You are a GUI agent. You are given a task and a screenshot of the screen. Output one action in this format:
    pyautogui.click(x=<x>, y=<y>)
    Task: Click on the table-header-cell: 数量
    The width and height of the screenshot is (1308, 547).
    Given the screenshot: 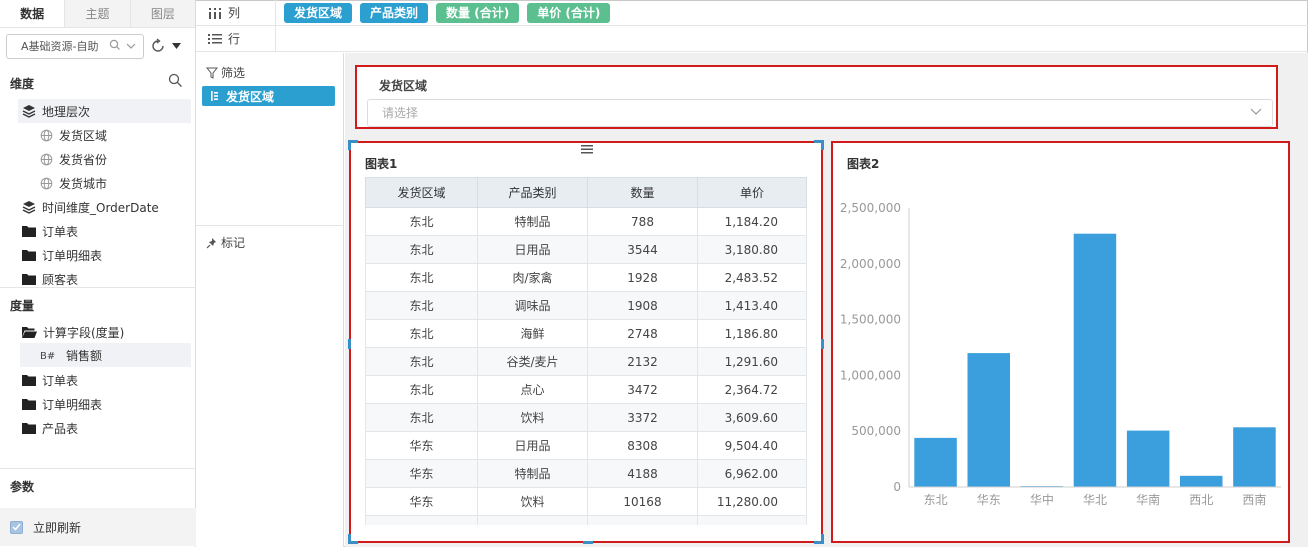 What is the action you would take?
    pyautogui.click(x=642, y=192)
    